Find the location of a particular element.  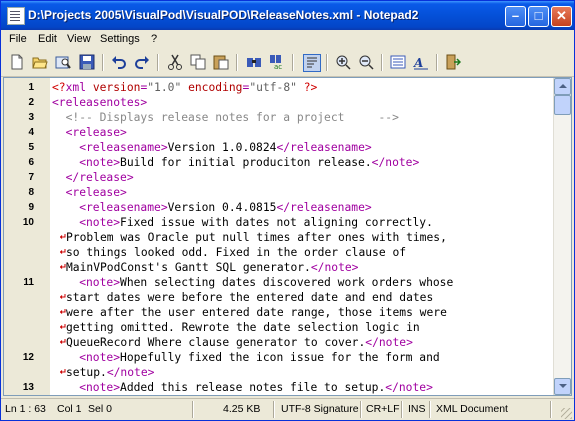

view-scheme-icon is located at coordinates (398, 62).